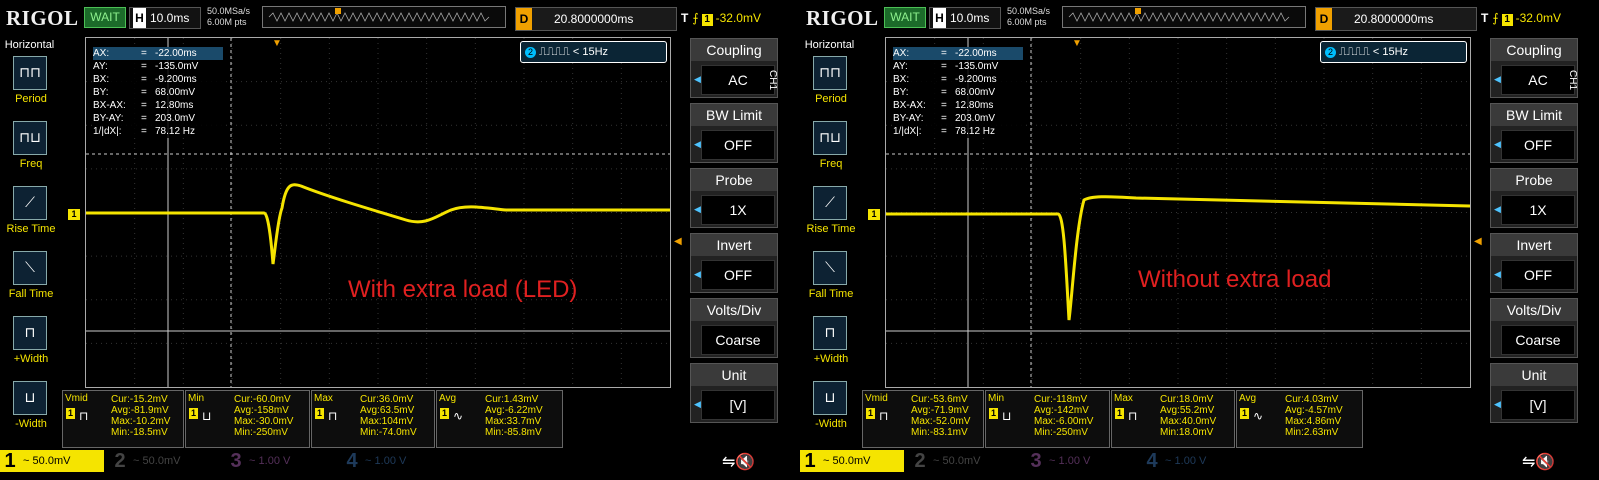 The image size is (1599, 480). Describe the element at coordinates (958, 79) in the screenshot. I see `cursor-row: BX: = -9.200ms` at that location.